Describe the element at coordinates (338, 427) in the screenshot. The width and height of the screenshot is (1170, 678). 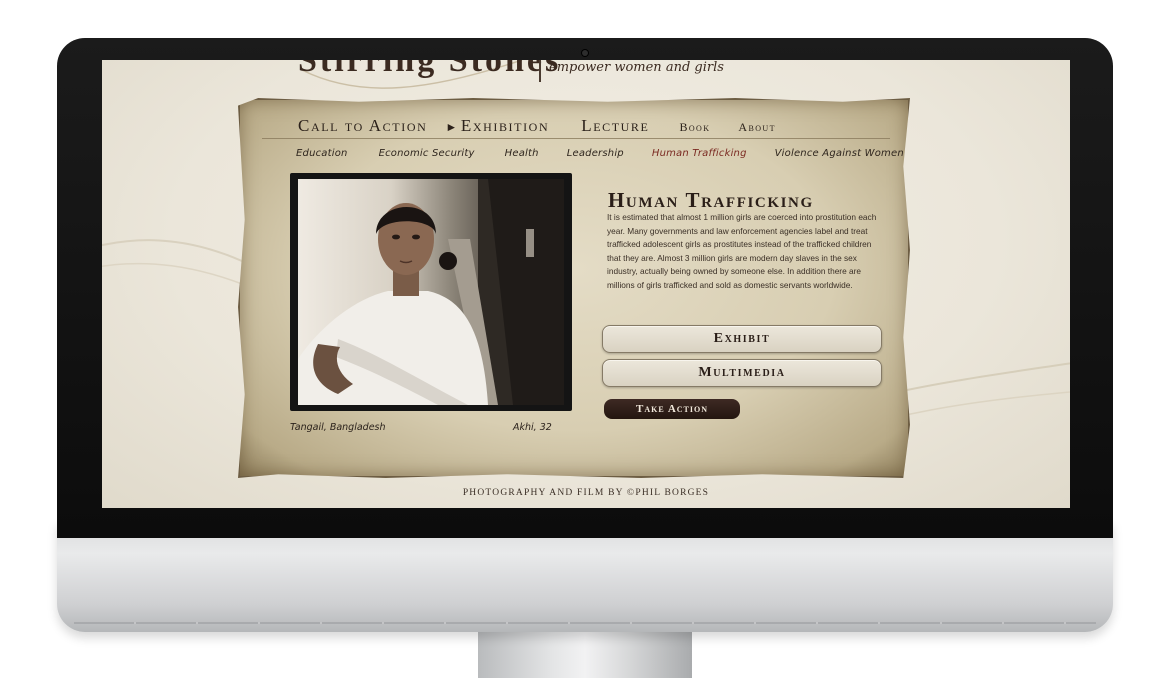
I see `photo-caption-location: Tangail, Bangladesh` at that location.